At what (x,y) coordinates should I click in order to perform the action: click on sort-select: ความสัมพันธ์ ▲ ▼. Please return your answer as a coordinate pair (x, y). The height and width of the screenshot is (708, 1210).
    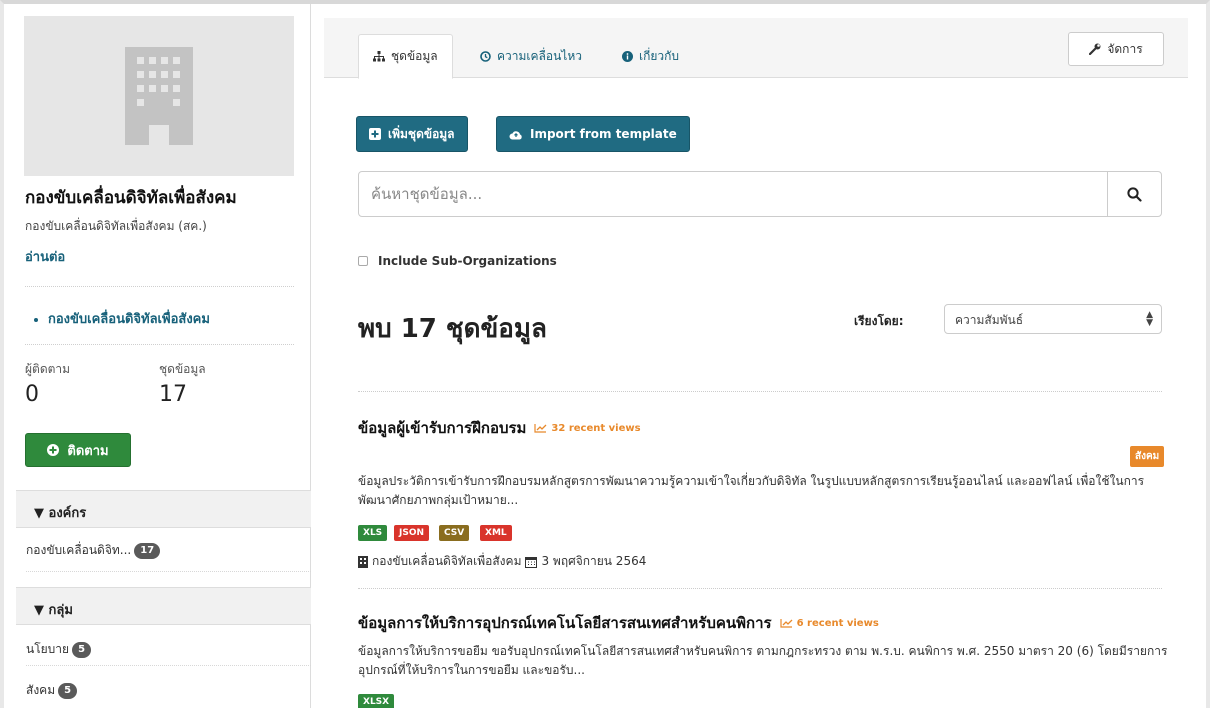
    Looking at the image, I should click on (1053, 319).